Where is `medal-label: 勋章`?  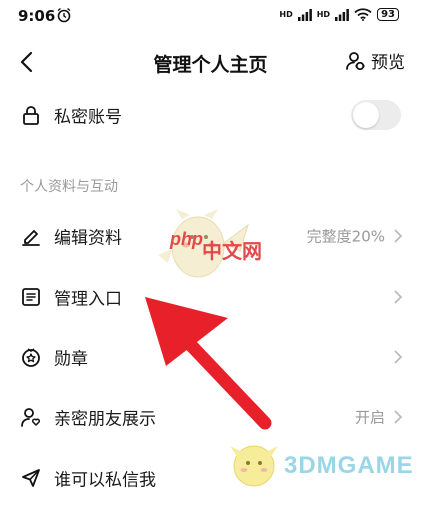
medal-label: 勋章 is located at coordinates (71, 359).